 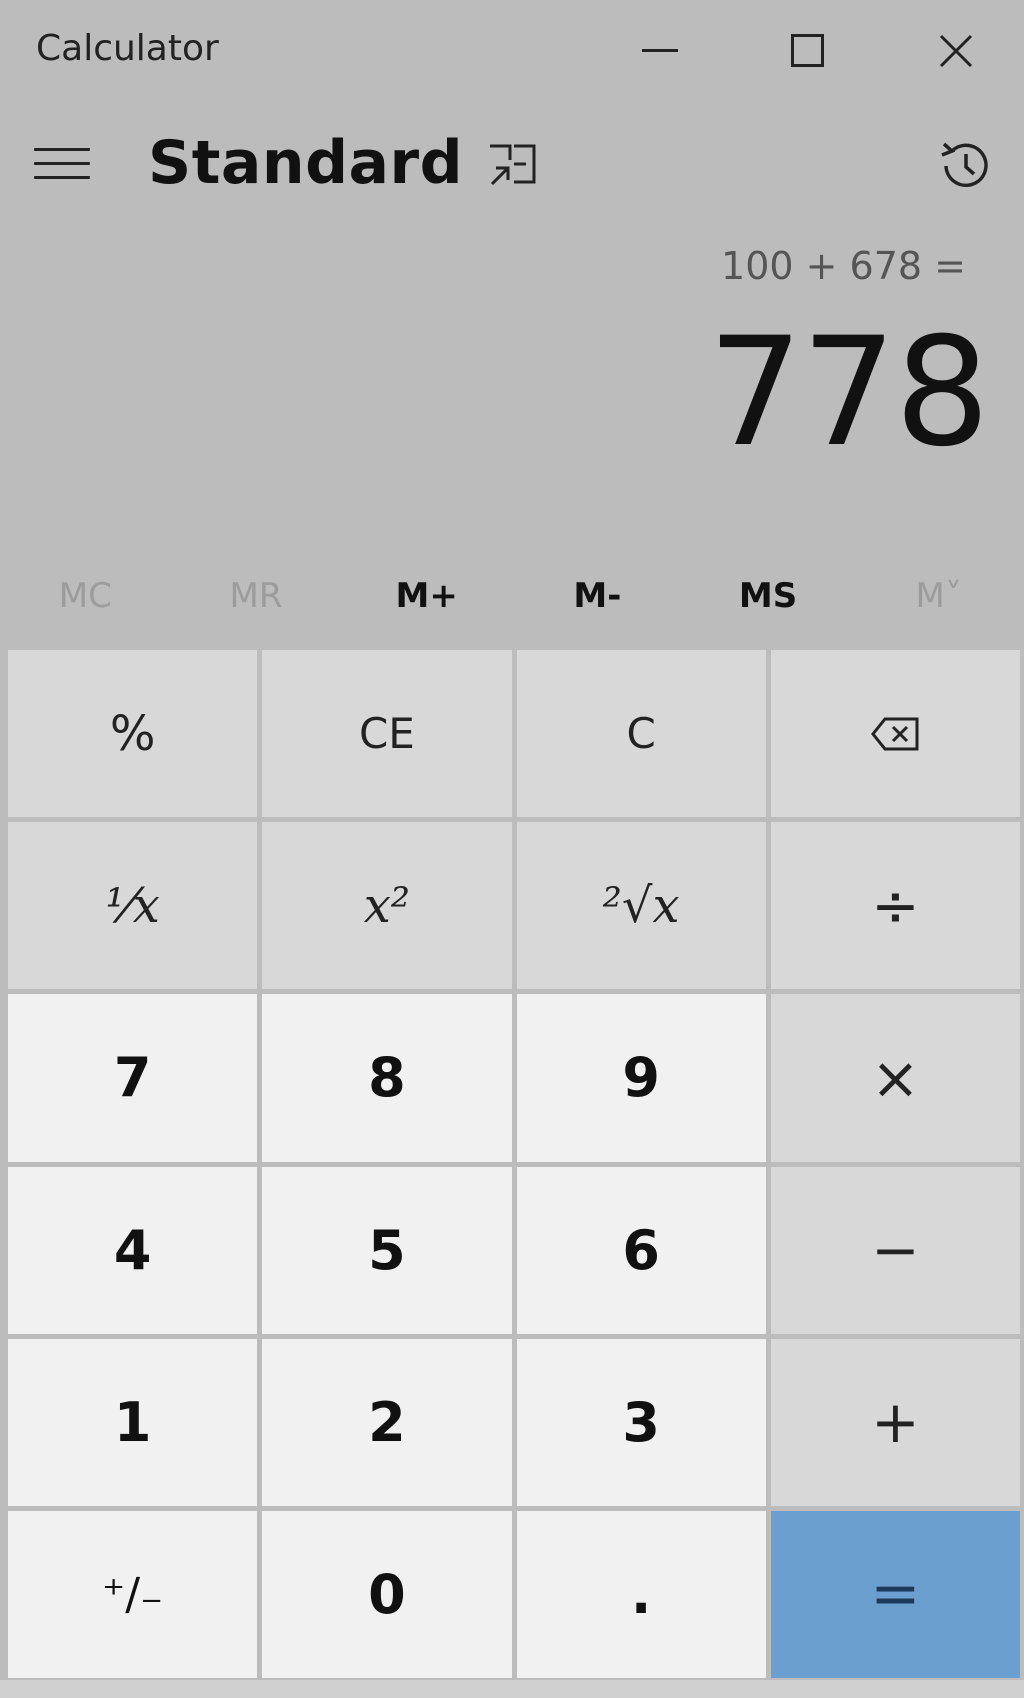 I want to click on square-button: x², so click(x=387, y=906).